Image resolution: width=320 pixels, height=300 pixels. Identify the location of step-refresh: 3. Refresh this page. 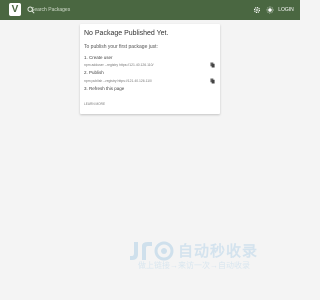
(104, 88).